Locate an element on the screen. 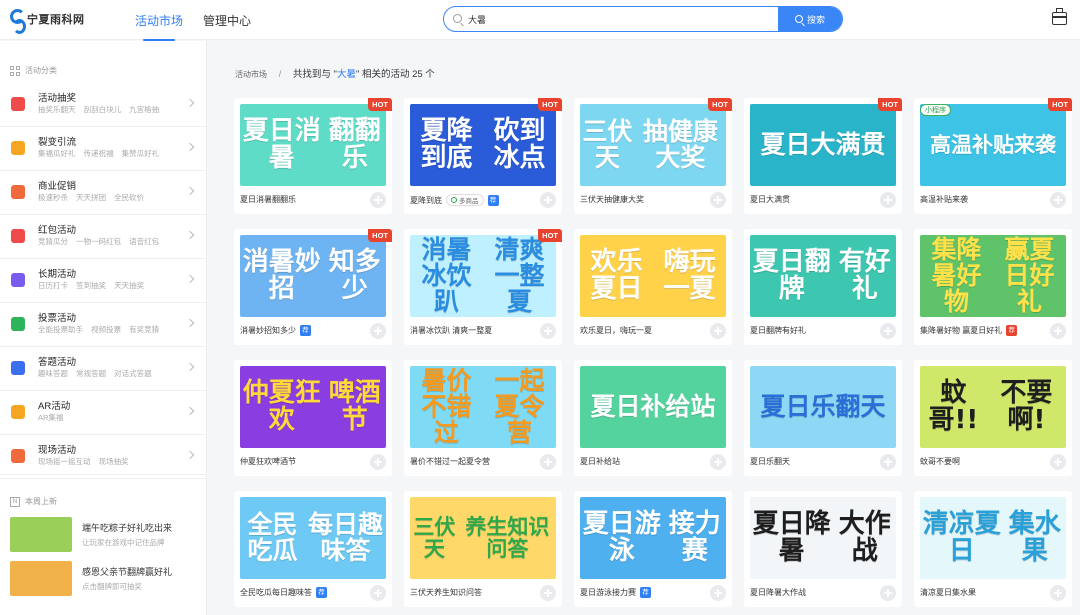  activity-banner: 夏日补给站 is located at coordinates (653, 407).